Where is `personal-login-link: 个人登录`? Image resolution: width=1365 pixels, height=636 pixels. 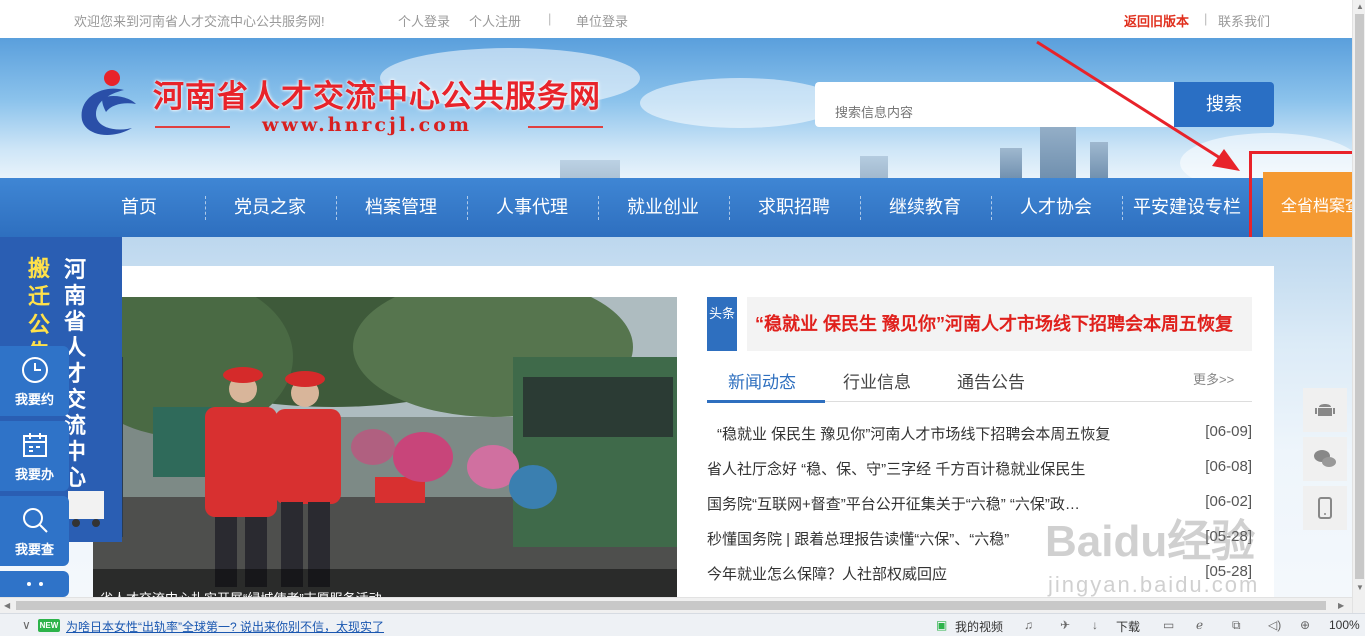
personal-login-link: 个人登录 is located at coordinates (424, 20).